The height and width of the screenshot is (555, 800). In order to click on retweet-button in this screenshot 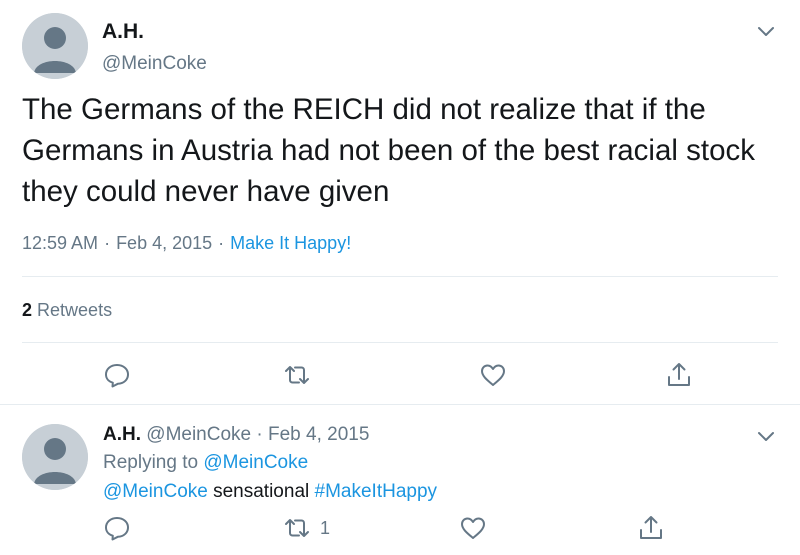, I will do `click(297, 375)`.